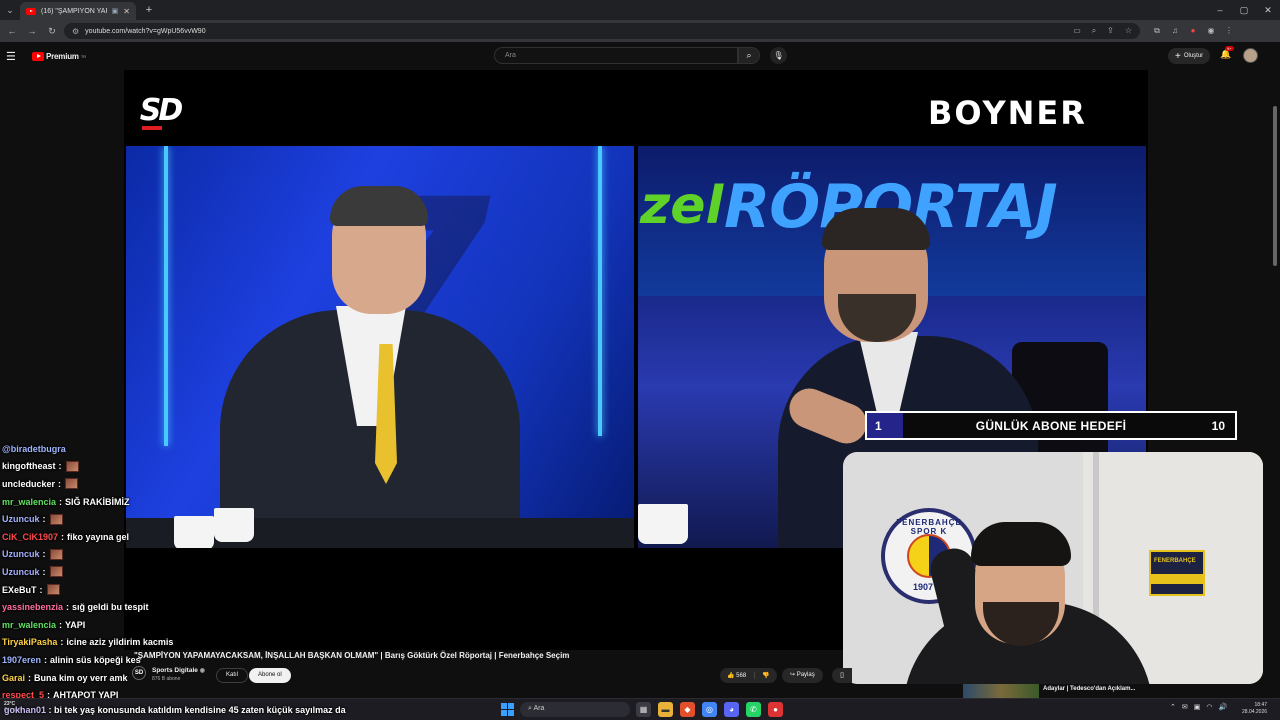 The height and width of the screenshot is (720, 1280). What do you see at coordinates (32, 31) in the screenshot?
I see `forward-icon: →` at bounding box center [32, 31].